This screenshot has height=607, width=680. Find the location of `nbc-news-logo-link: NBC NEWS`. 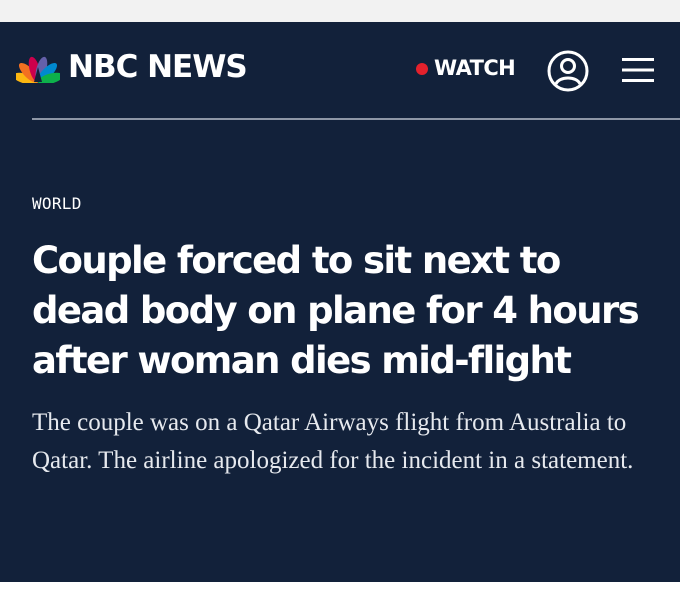

nbc-news-logo-link: NBC NEWS is located at coordinates (132, 67).